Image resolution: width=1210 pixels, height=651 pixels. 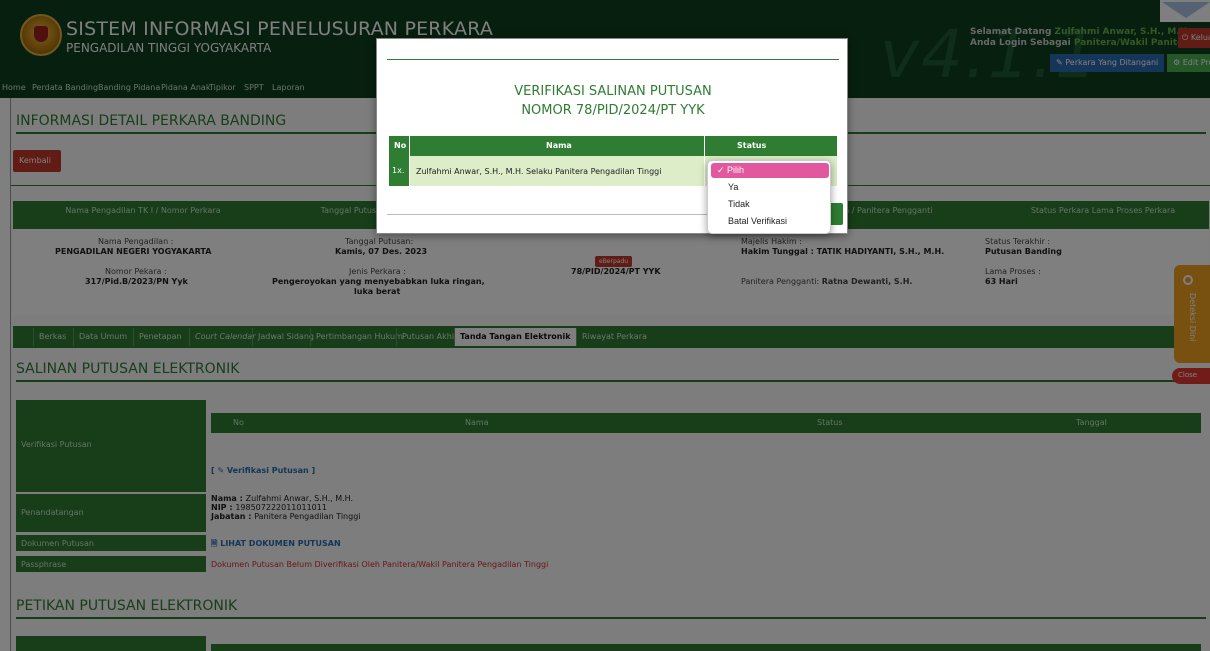 I want to click on option-pilih: ✓ Pilih, so click(x=770, y=170).